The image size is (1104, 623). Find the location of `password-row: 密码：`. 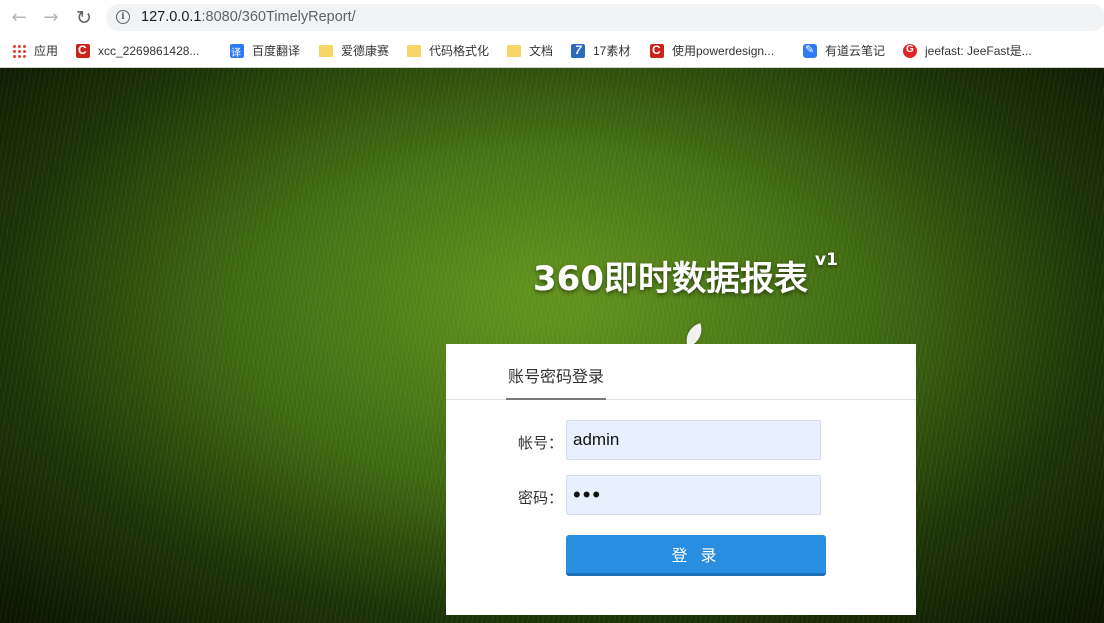

password-row: 密码： is located at coordinates (681, 496).